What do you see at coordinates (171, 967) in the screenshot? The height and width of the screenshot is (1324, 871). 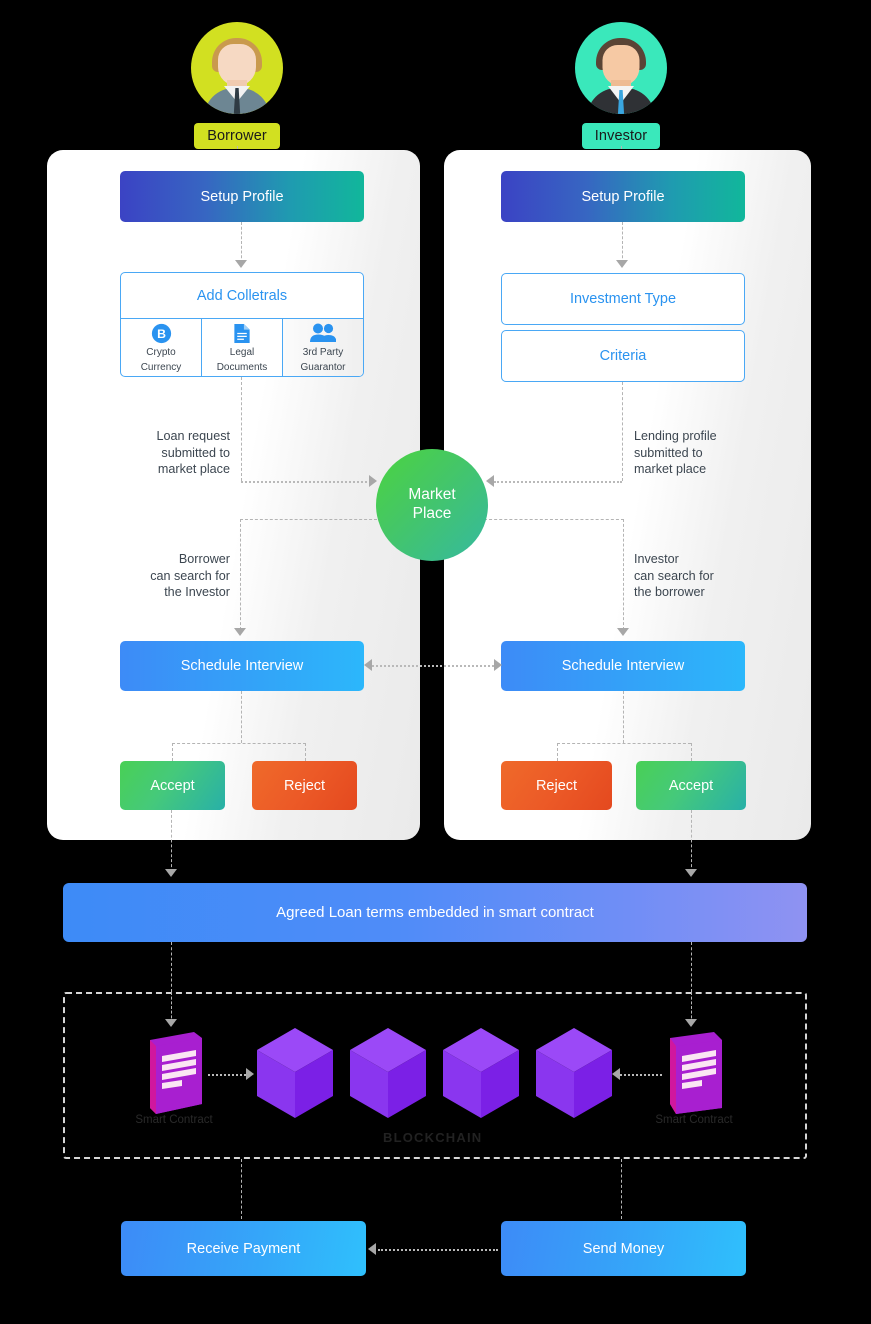 I see `connector-banner-to-chain-left` at bounding box center [171, 967].